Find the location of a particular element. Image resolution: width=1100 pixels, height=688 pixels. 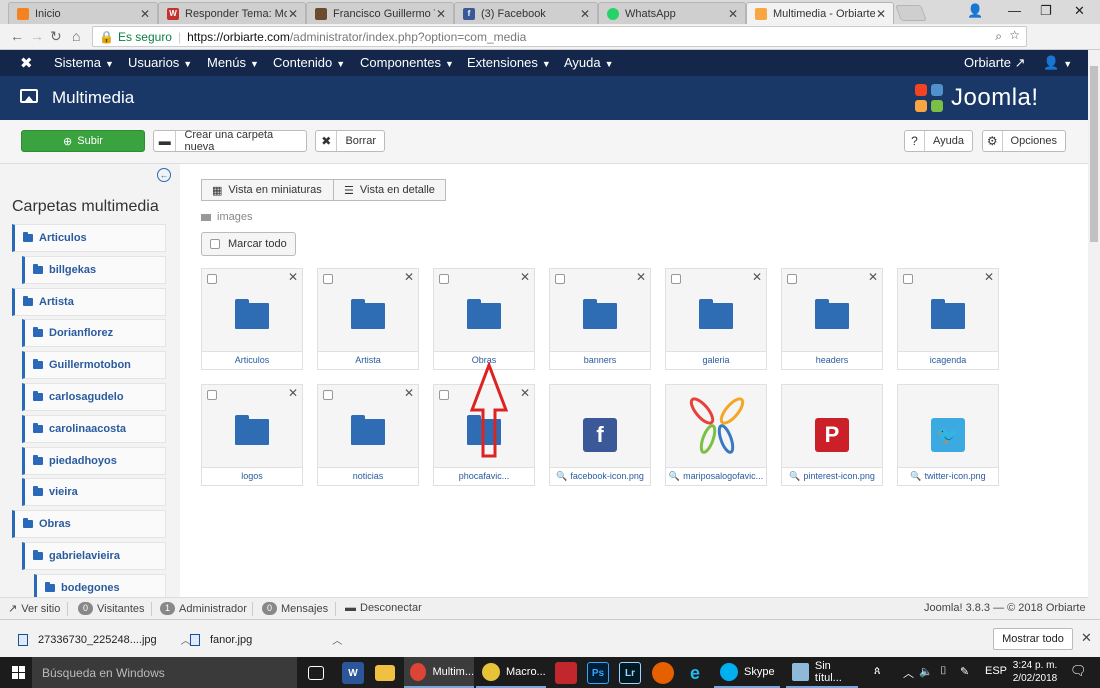

browser-tab: WhatsApp ✕ is located at coordinates (672, 13).